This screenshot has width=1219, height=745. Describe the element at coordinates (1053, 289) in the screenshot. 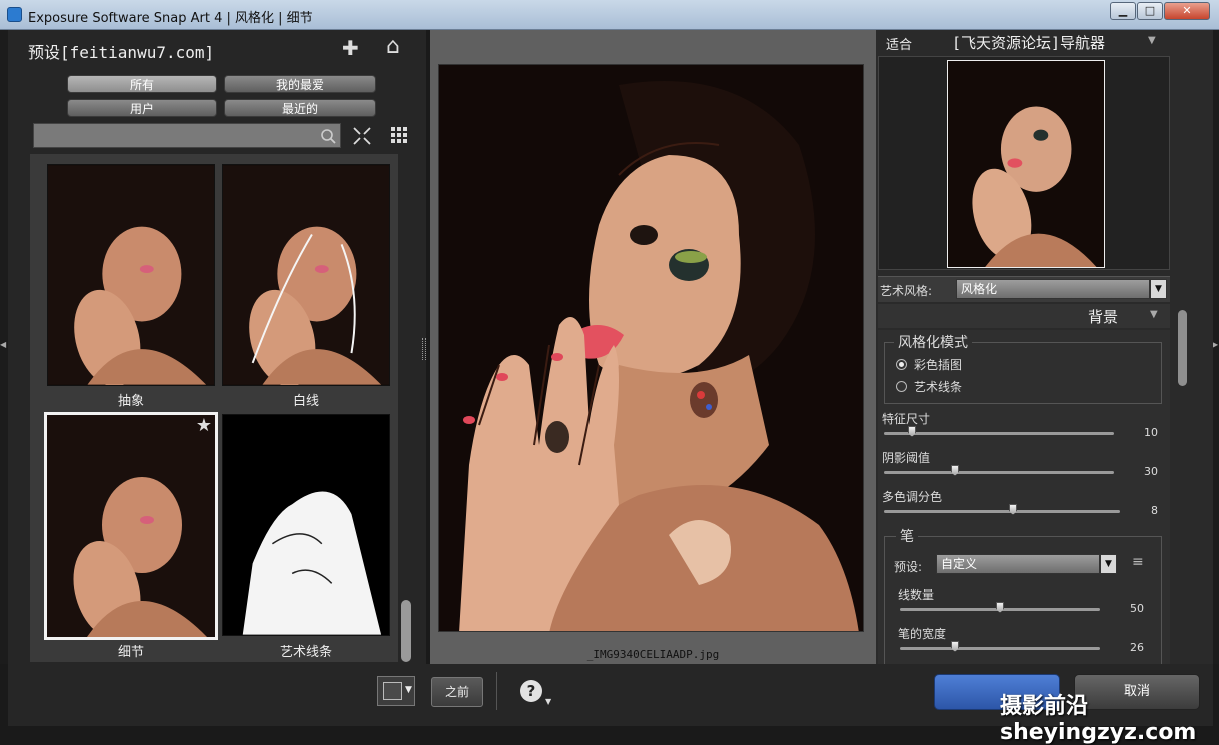

I see `art-style-dropdown: 风格化` at that location.